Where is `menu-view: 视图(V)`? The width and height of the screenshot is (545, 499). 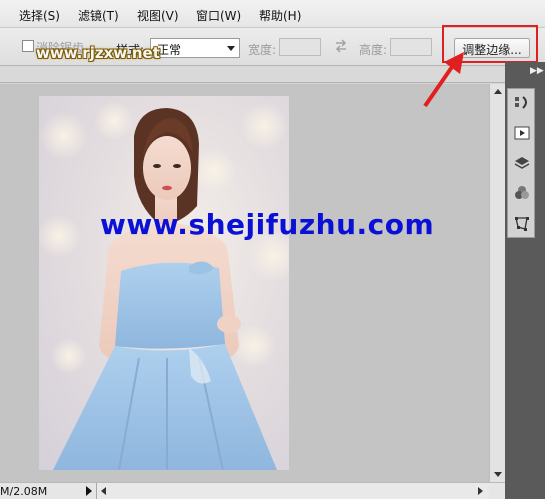 menu-view: 视图(V) is located at coordinates (158, 15).